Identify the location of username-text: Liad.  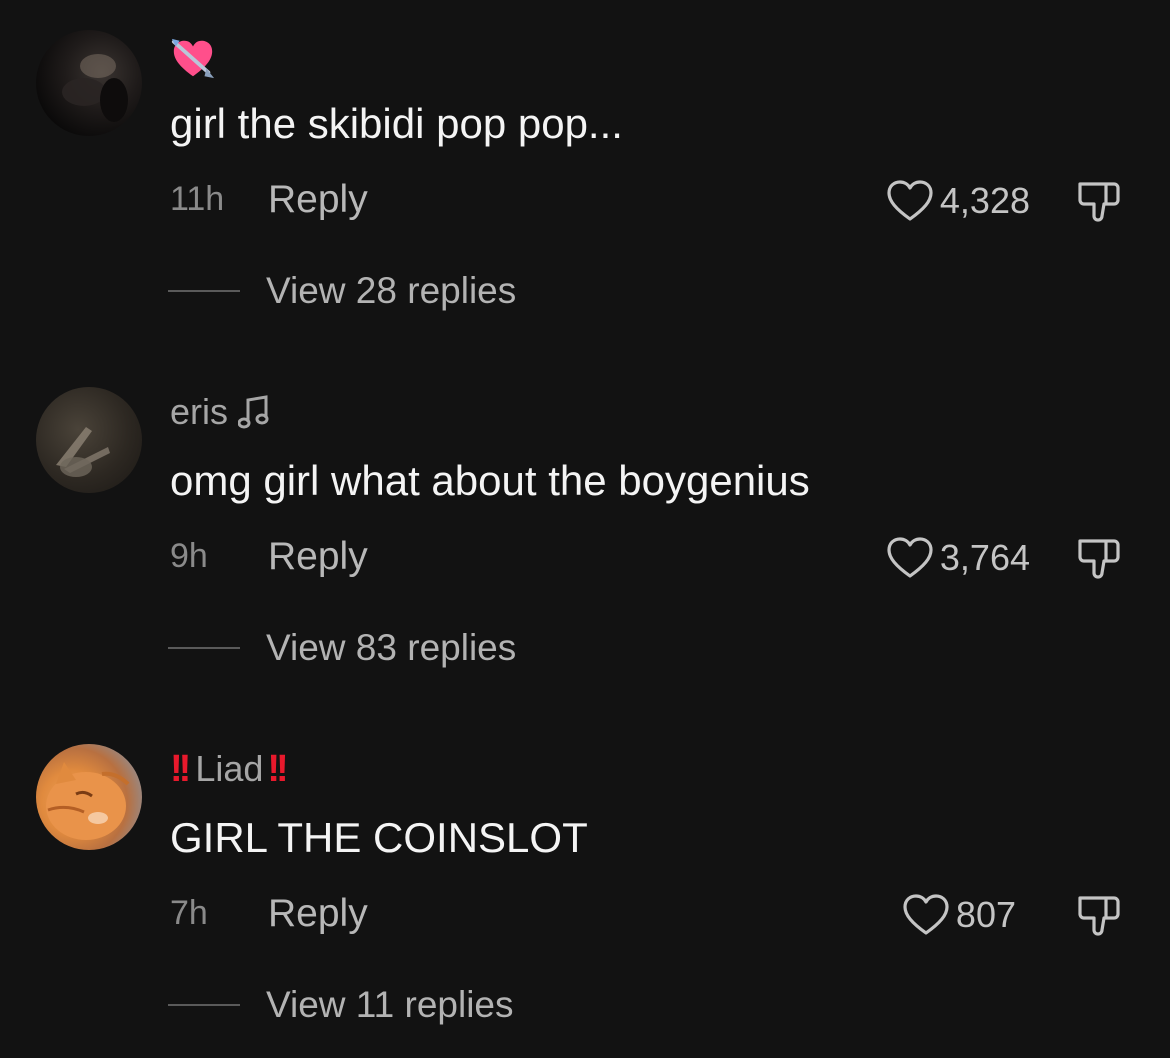
(229, 768).